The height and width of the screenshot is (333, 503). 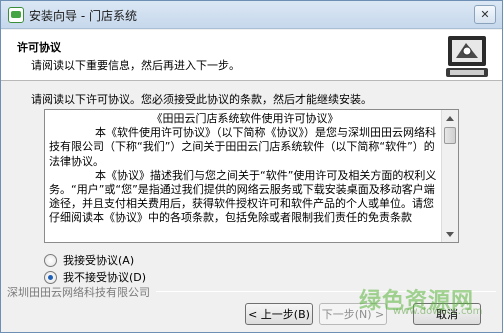 I want to click on page-subtitle: 请阅读以下重要信息，然后再进入下一步。, so click(x=135, y=65).